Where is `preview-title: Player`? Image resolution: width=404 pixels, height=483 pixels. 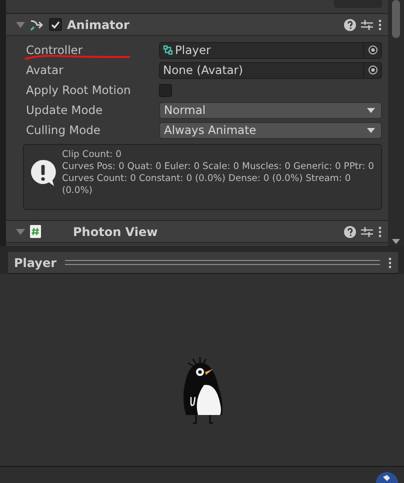
preview-title: Player is located at coordinates (35, 263).